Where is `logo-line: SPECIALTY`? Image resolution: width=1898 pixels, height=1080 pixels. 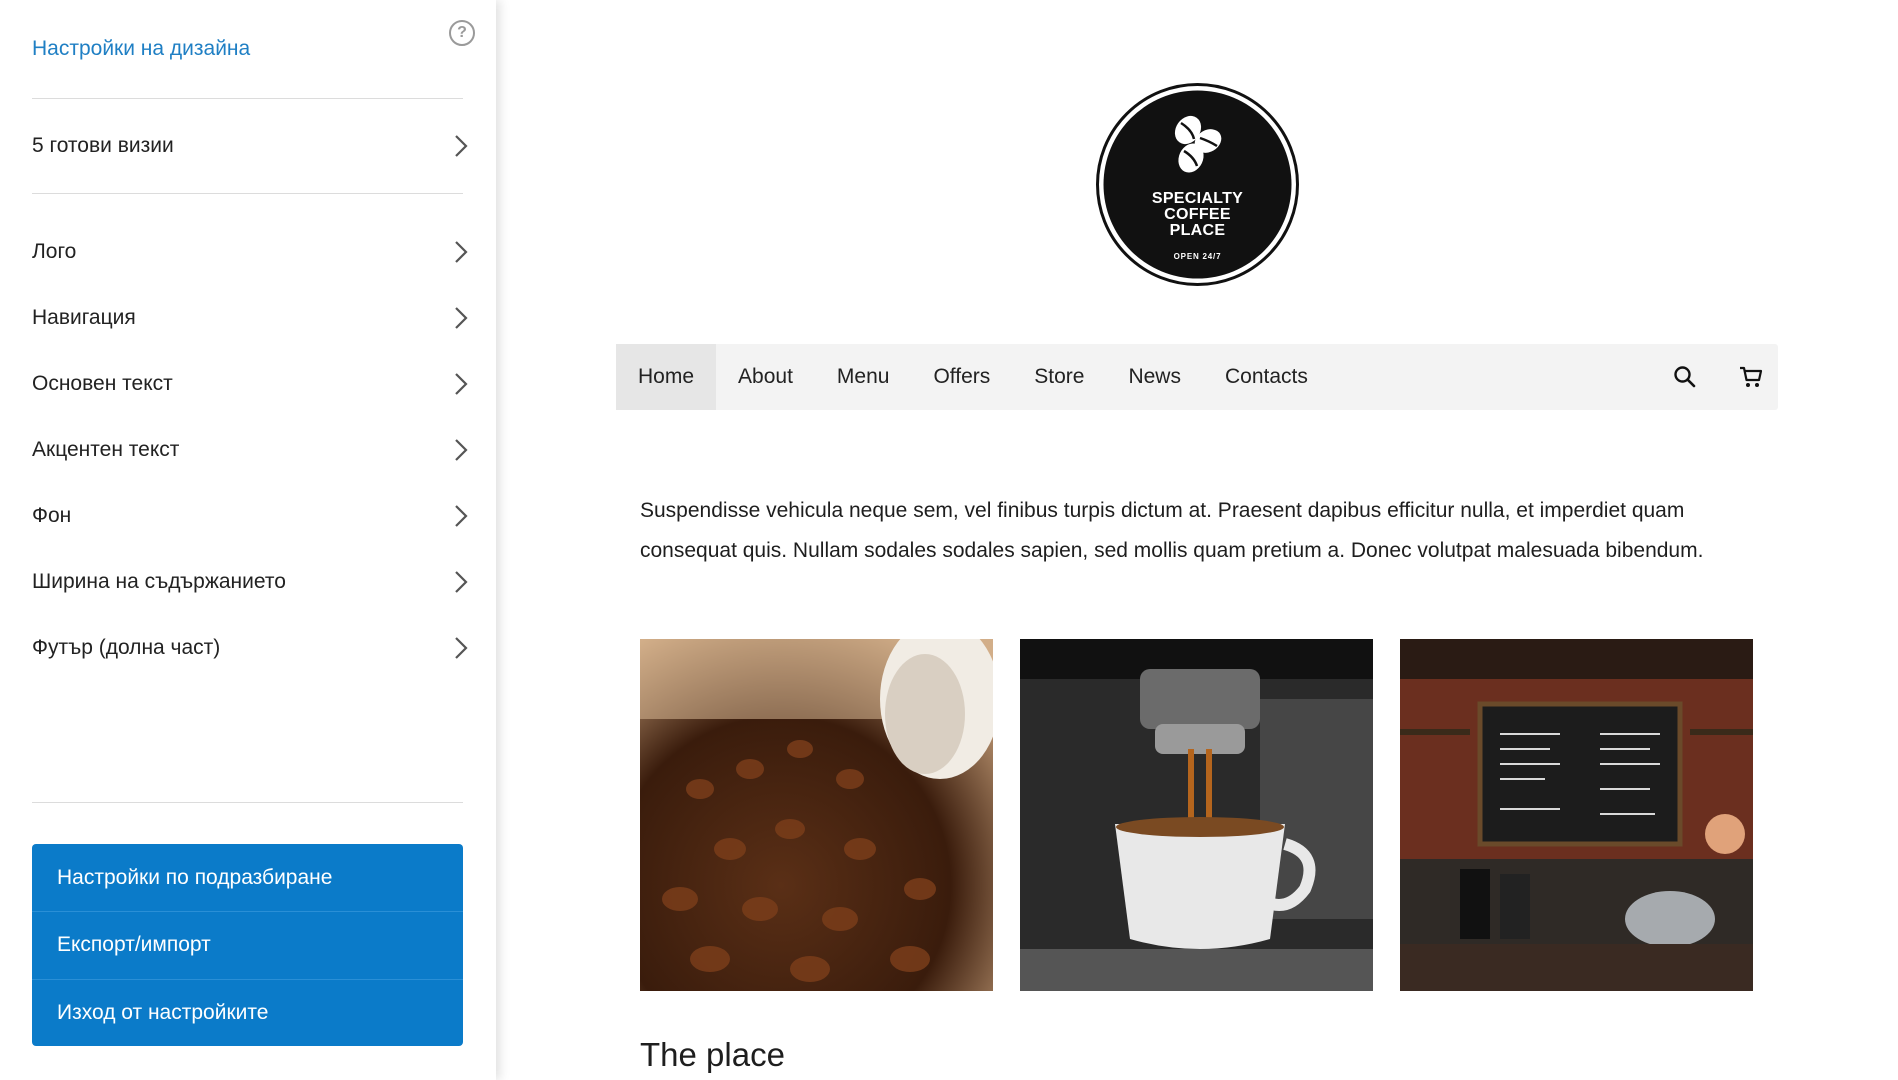 logo-line: SPECIALTY is located at coordinates (1197, 198).